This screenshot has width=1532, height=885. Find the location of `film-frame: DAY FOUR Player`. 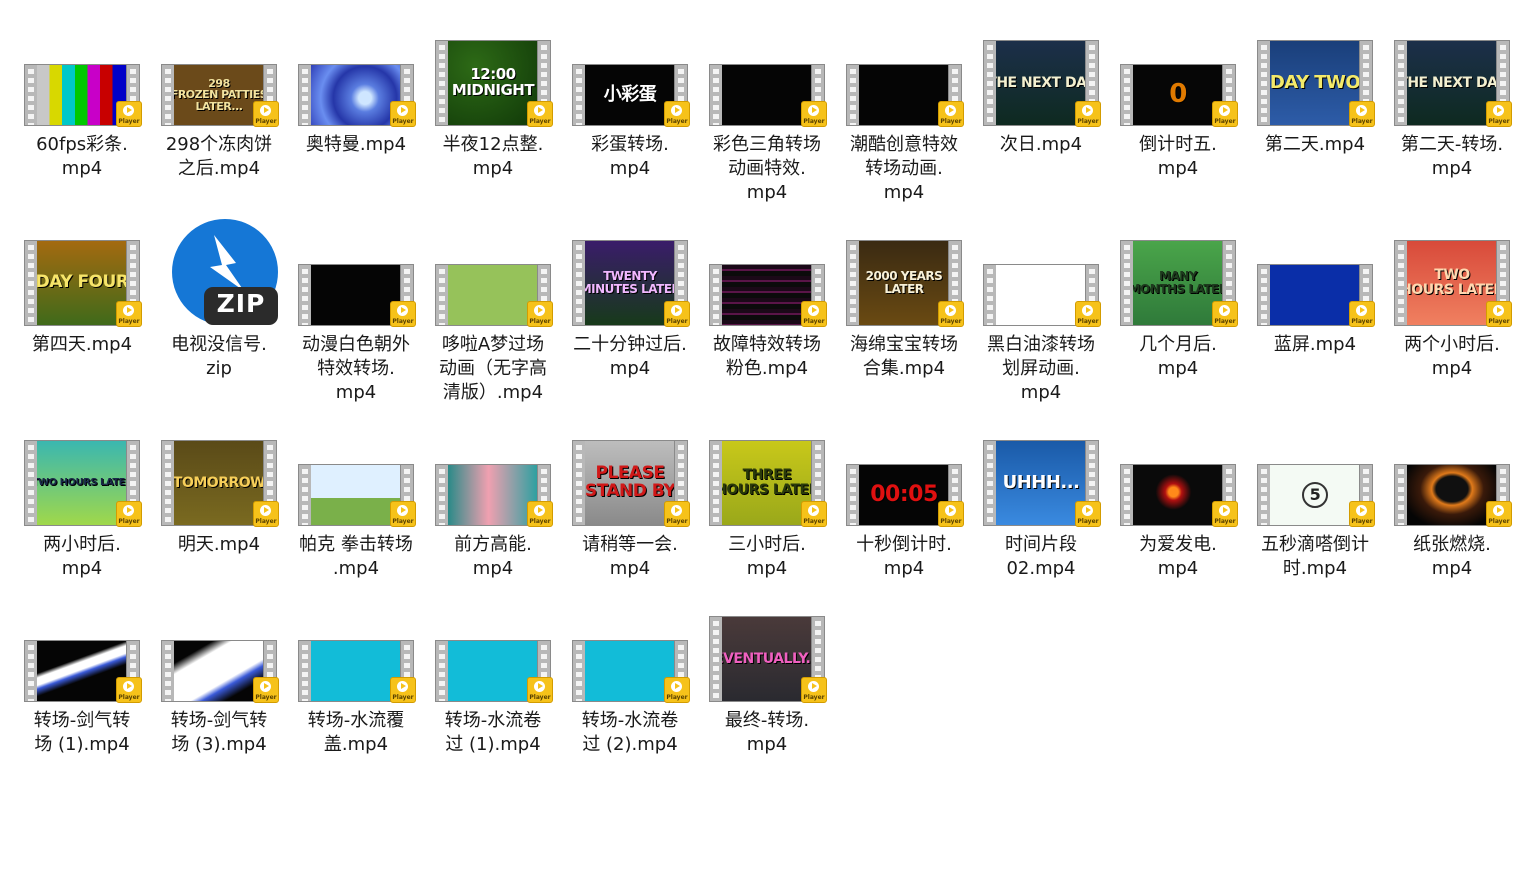

film-frame: DAY FOUR Player is located at coordinates (83, 283).